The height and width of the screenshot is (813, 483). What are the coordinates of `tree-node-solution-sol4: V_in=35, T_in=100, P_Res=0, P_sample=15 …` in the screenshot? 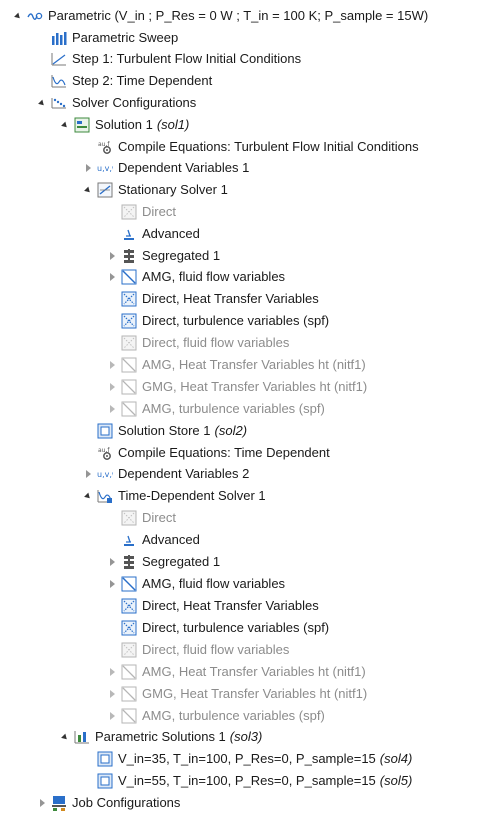 It's located at (283, 758).